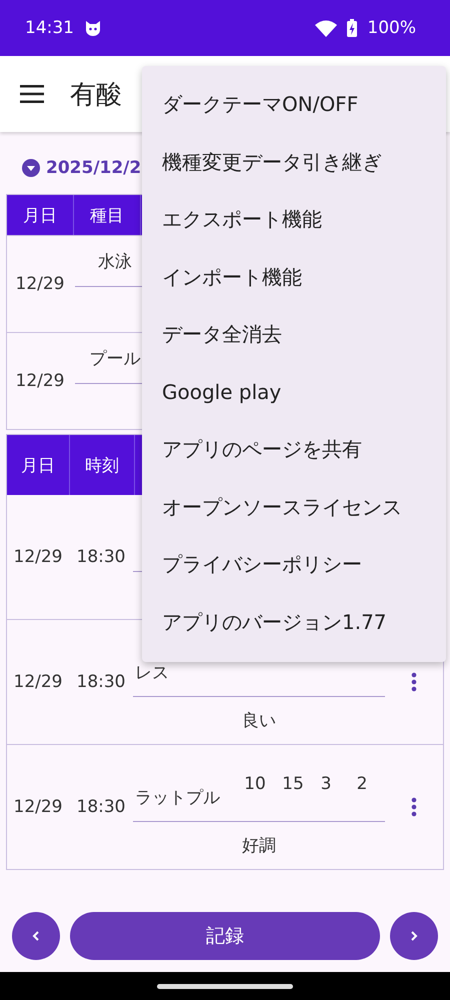 This screenshot has height=1000, width=450. I want to click on exercise-cell: レス, so click(152, 673).